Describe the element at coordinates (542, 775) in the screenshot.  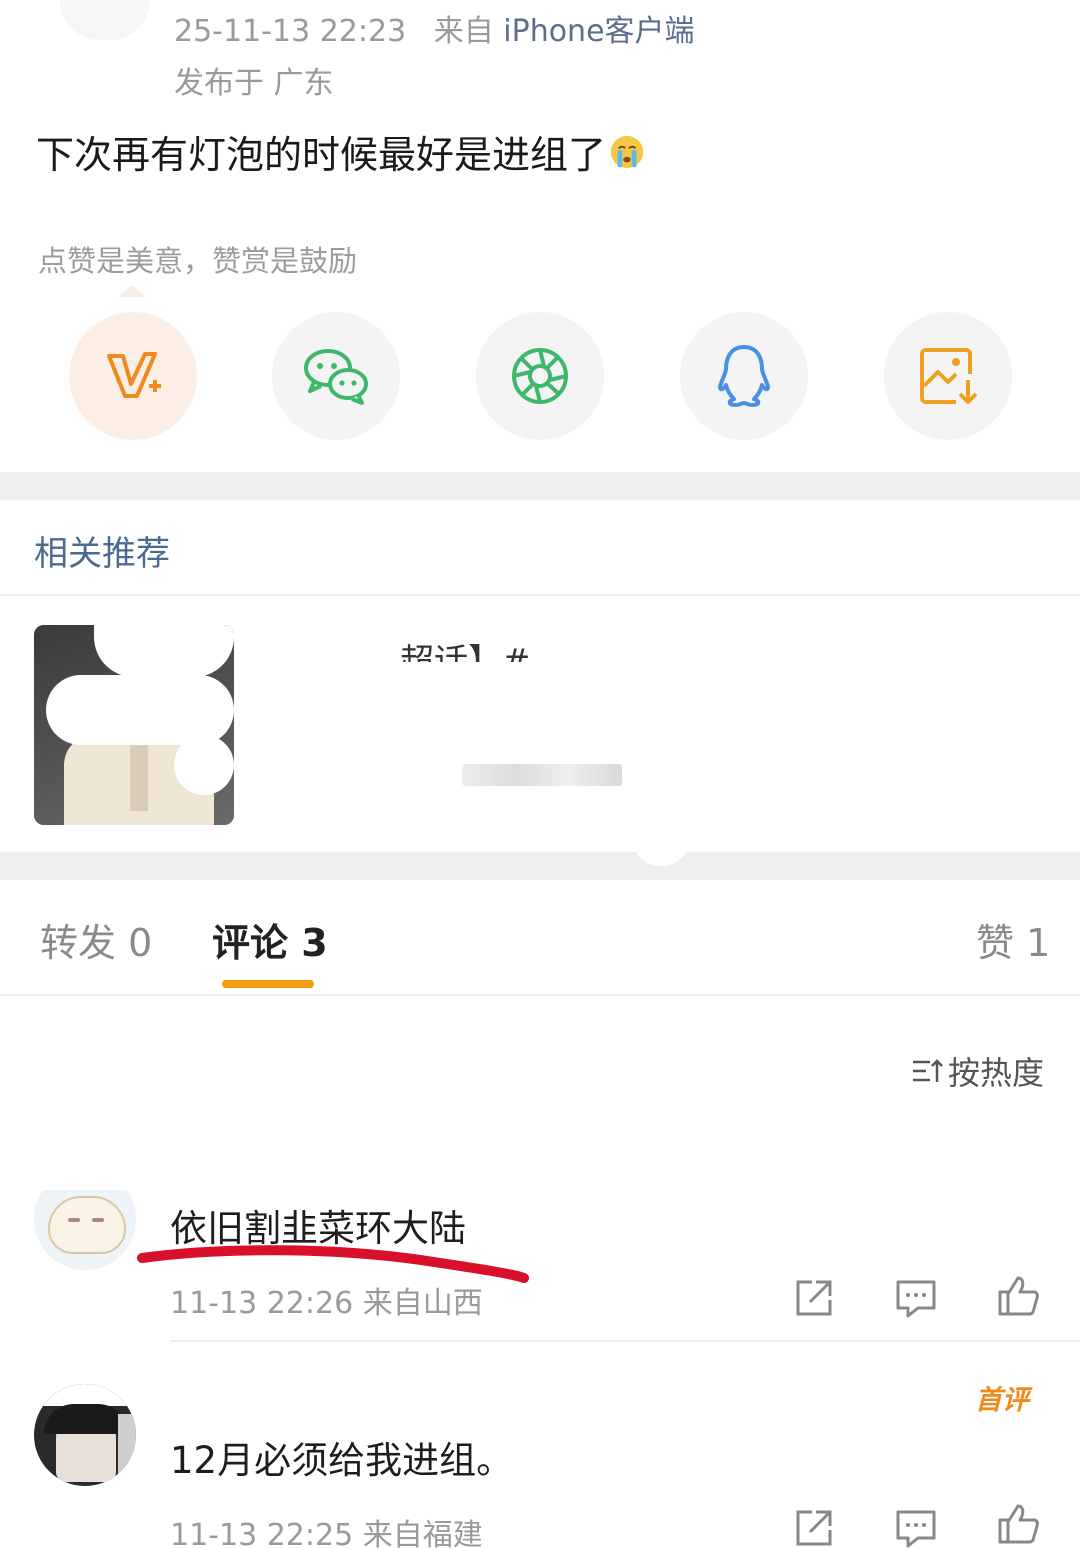
I see `recommend-item-subtitle` at that location.